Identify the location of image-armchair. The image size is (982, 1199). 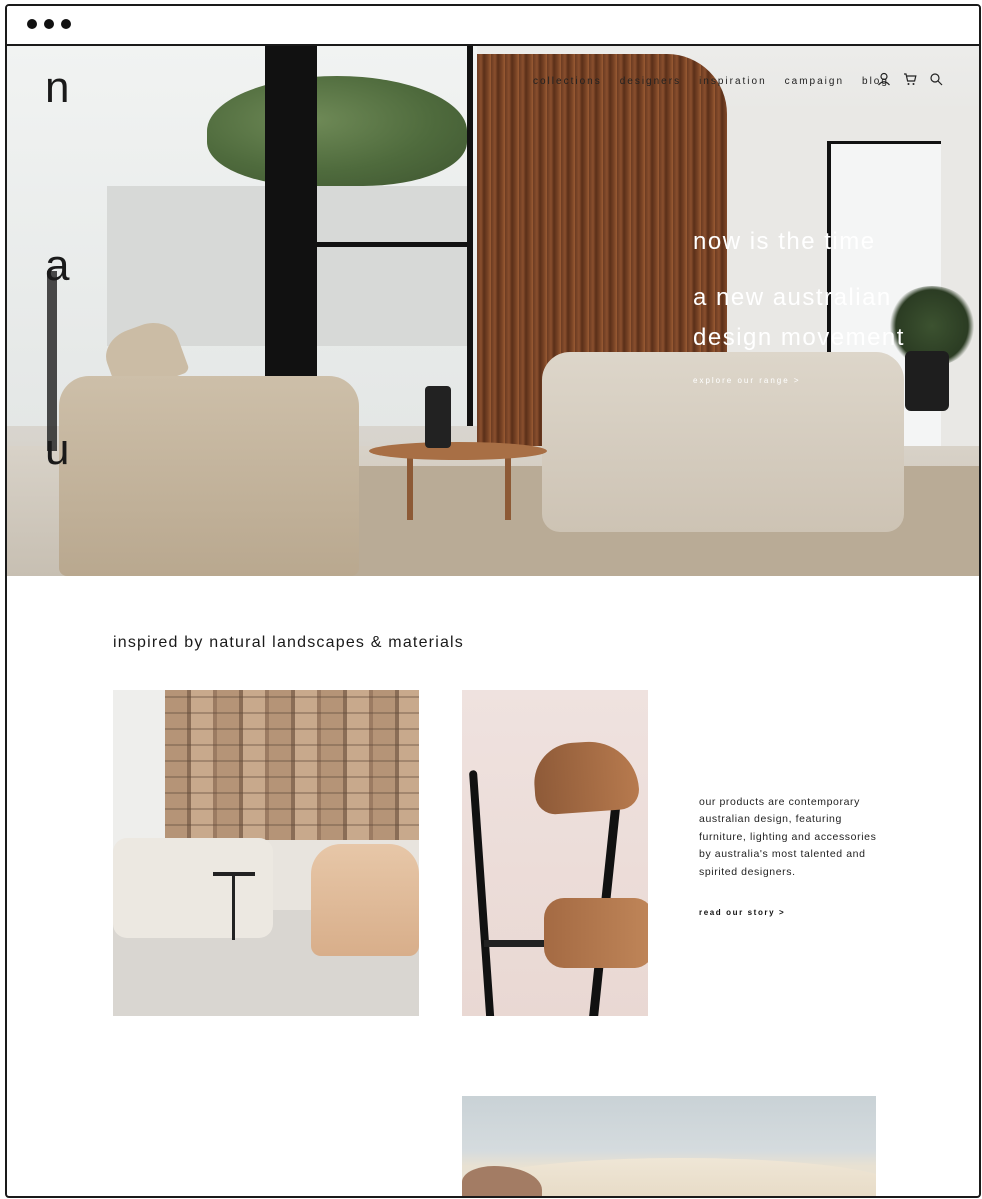
(365, 900).